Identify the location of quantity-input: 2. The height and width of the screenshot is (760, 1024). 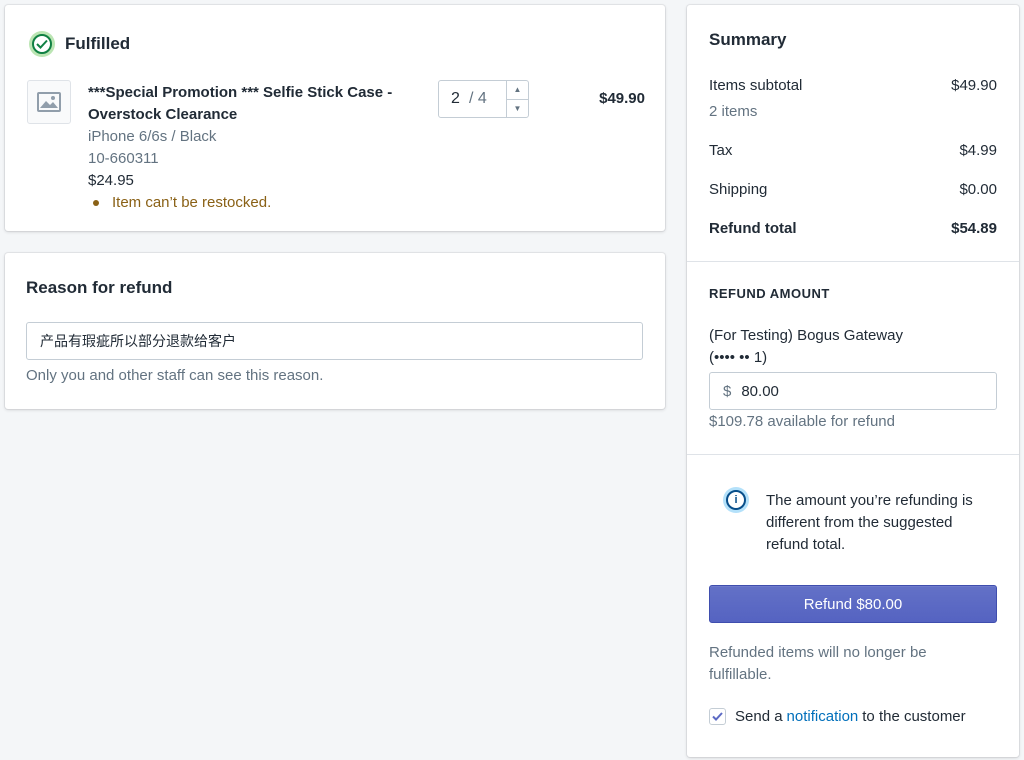
(454, 99).